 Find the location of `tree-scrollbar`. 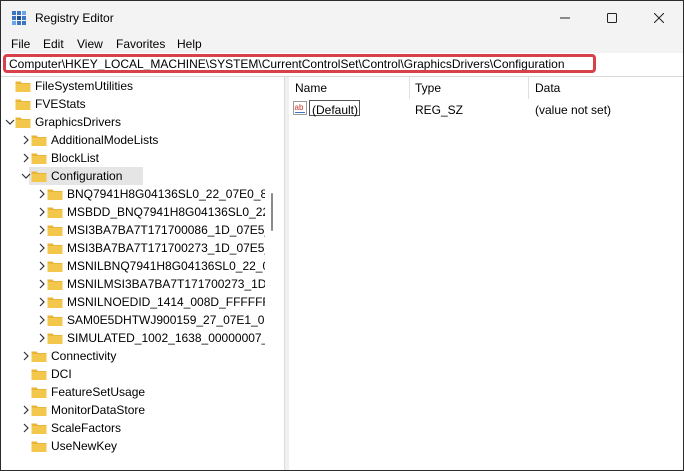

tree-scrollbar is located at coordinates (269, 273).